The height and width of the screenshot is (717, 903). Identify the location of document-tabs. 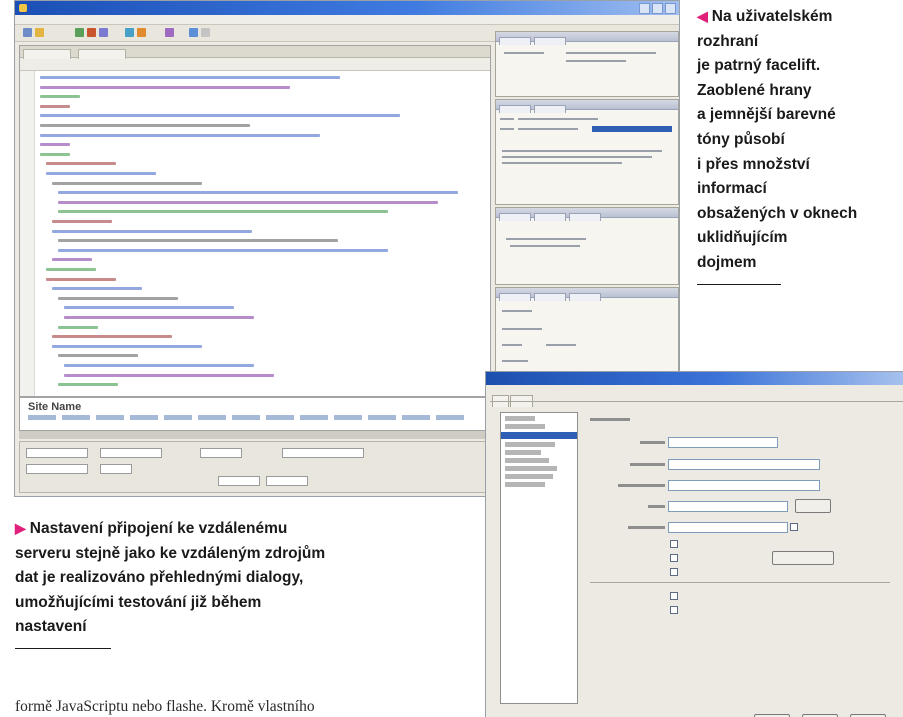
(255, 52).